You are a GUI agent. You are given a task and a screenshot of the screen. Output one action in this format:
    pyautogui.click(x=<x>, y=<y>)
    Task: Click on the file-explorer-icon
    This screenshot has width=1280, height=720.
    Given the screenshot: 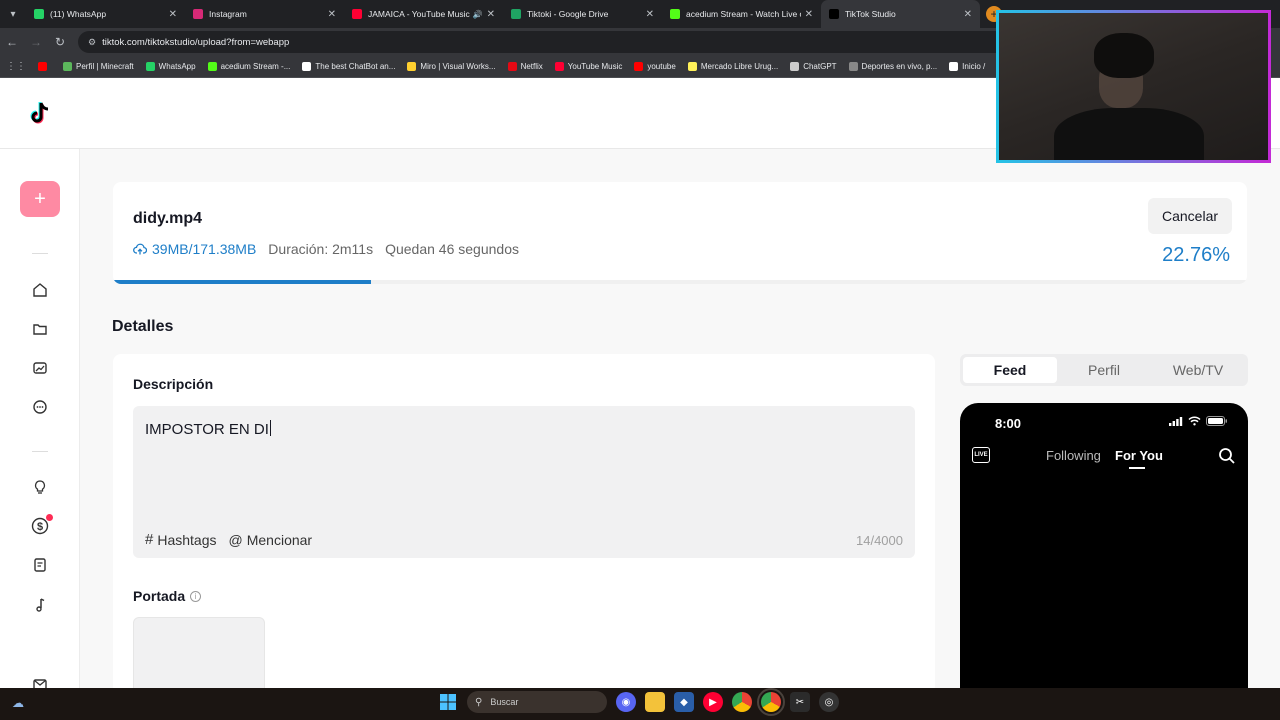 What is the action you would take?
    pyautogui.click(x=655, y=702)
    